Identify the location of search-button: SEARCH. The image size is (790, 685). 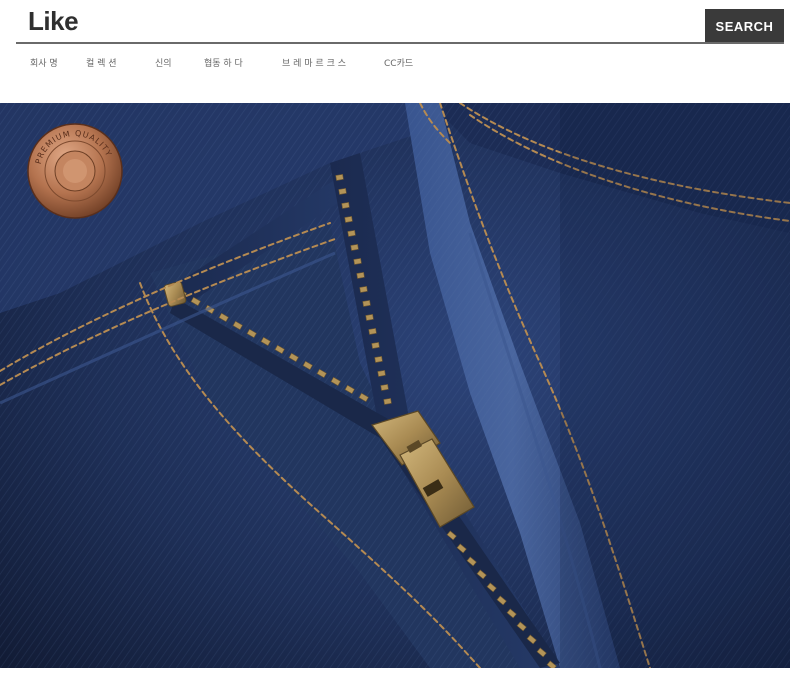
(744, 26).